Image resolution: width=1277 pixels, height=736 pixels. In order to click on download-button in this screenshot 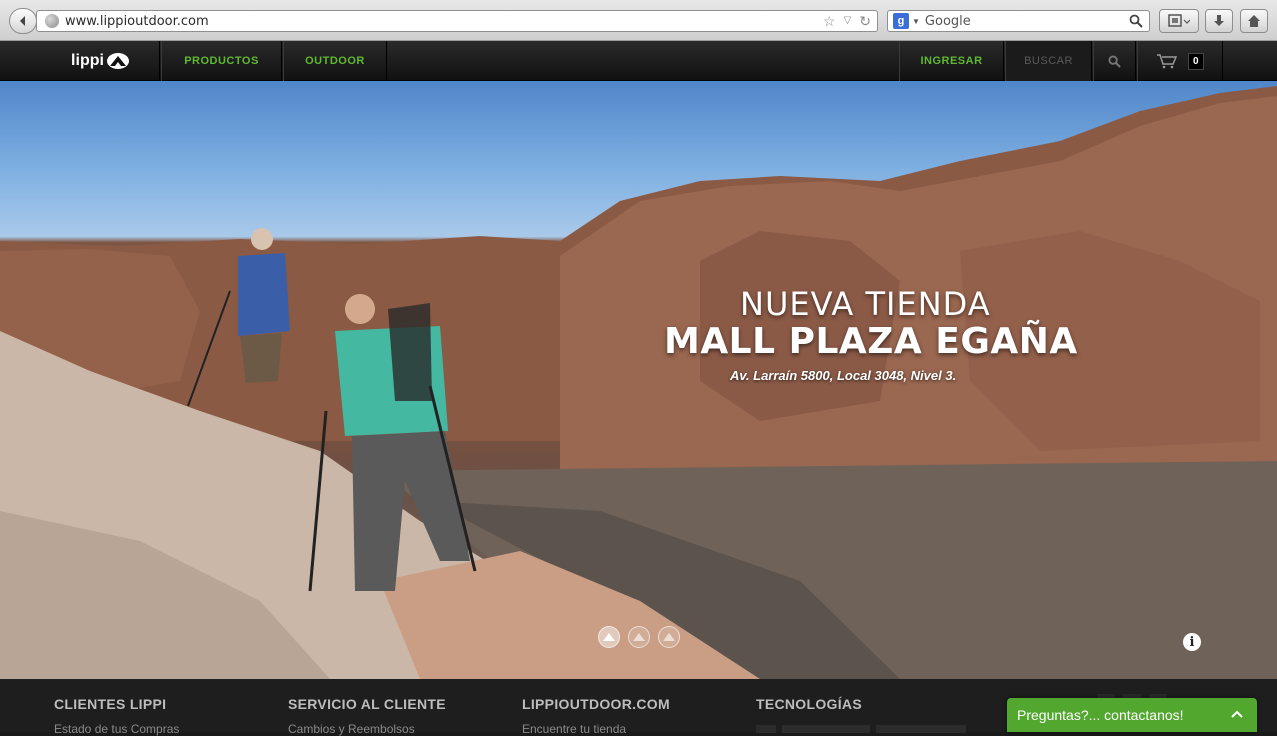, I will do `click(1219, 21)`.